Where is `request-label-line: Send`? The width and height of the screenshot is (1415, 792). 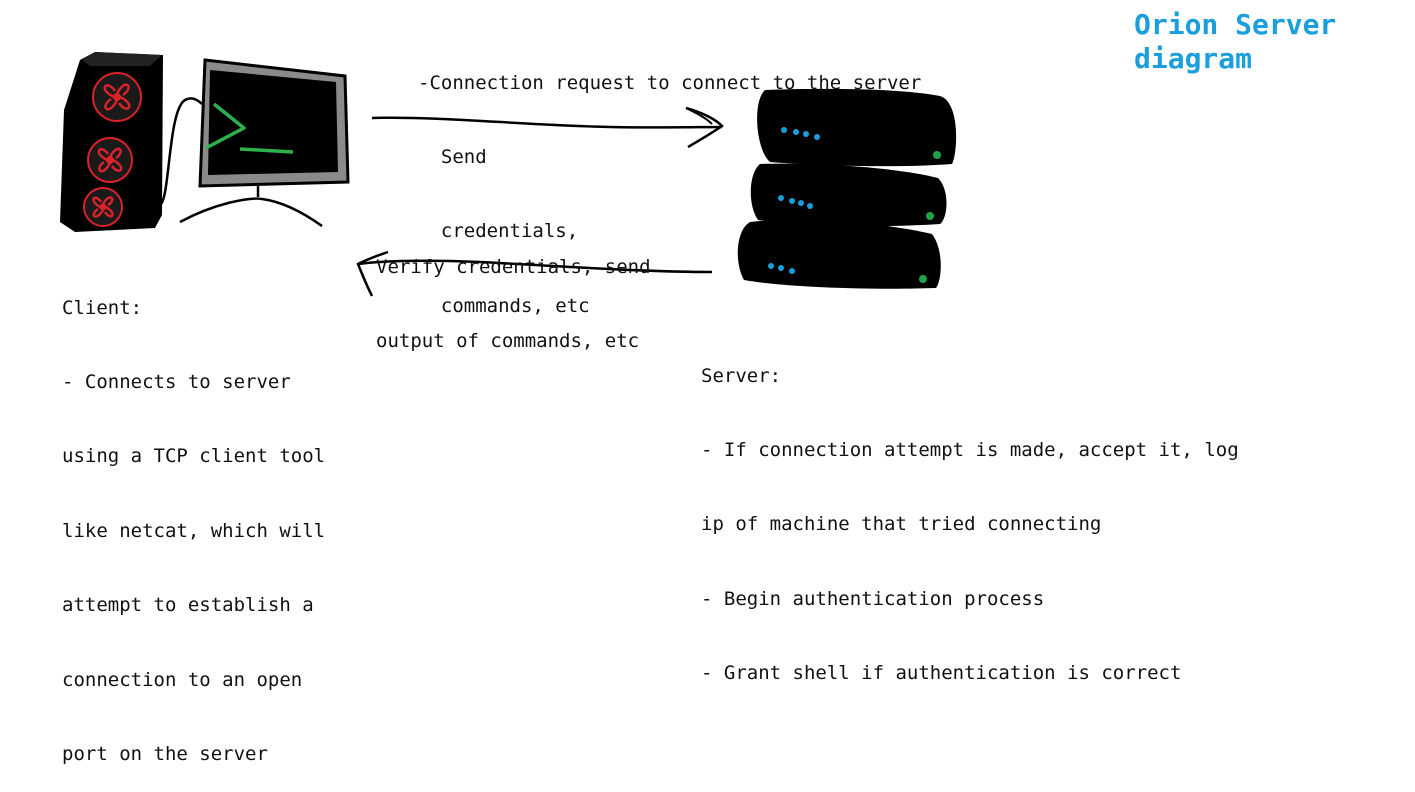 request-label-line: Send is located at coordinates (452, 156).